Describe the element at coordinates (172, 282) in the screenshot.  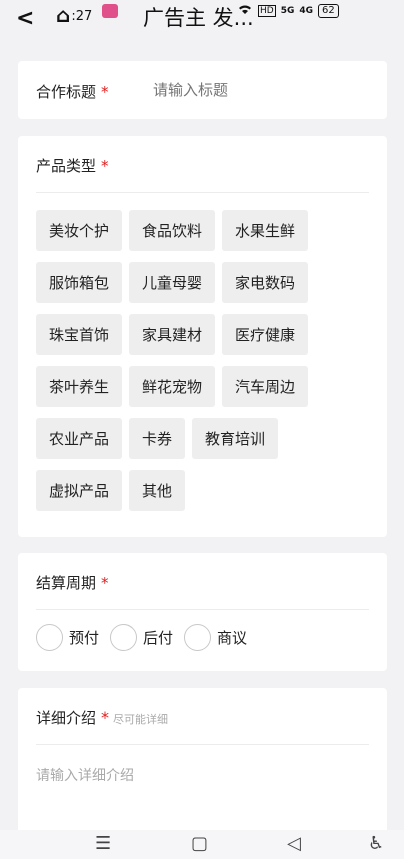
I see `product-type-chip: 儿童母婴` at that location.